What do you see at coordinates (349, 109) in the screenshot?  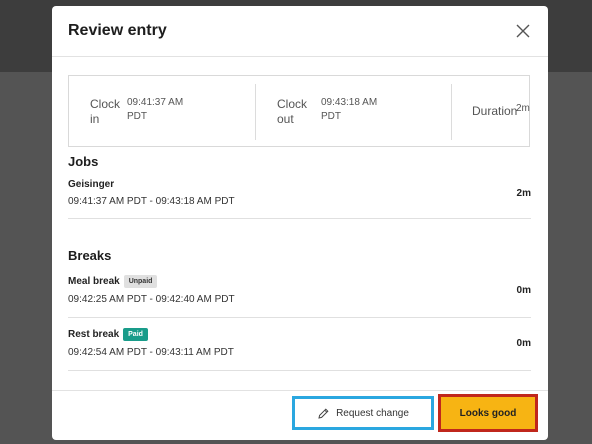 I see `clock-out-value: 09:43:18 AM PDT` at bounding box center [349, 109].